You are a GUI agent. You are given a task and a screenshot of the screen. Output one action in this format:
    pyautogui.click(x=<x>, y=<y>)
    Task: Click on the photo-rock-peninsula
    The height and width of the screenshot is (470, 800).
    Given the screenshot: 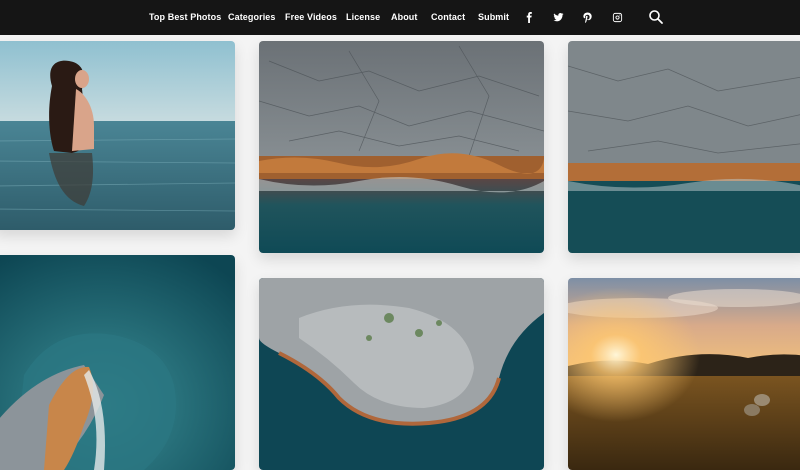 What is the action you would take?
    pyautogui.click(x=401, y=374)
    